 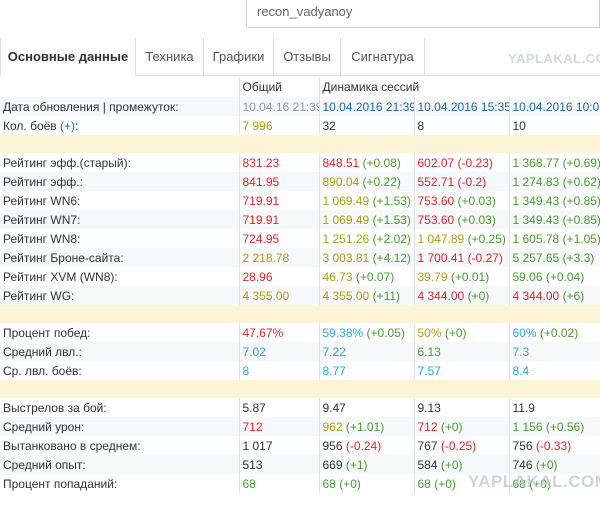 I want to click on search-input: recon_vadyanoy, so click(x=423, y=14).